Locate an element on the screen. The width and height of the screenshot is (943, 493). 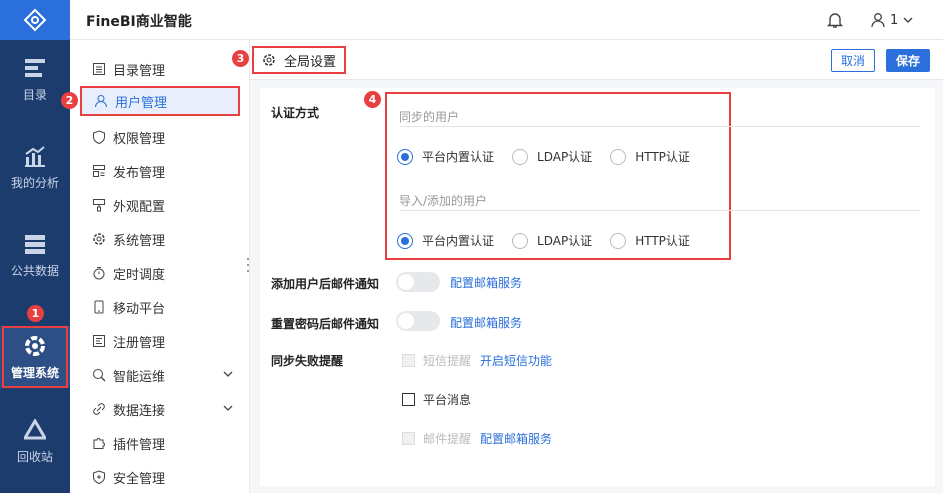
sync-radio-builtin: 平台内置认证 is located at coordinates (445, 156).